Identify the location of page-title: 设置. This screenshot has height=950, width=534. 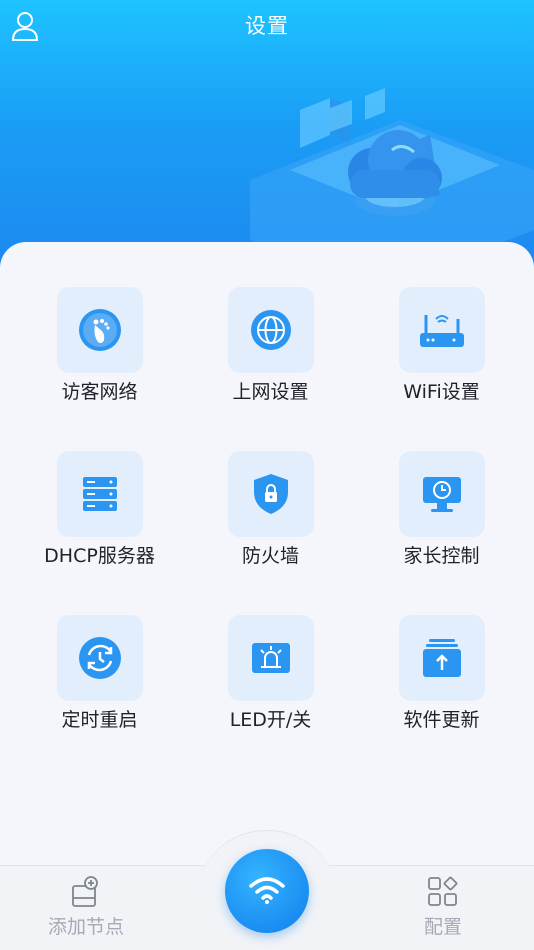
(267, 26).